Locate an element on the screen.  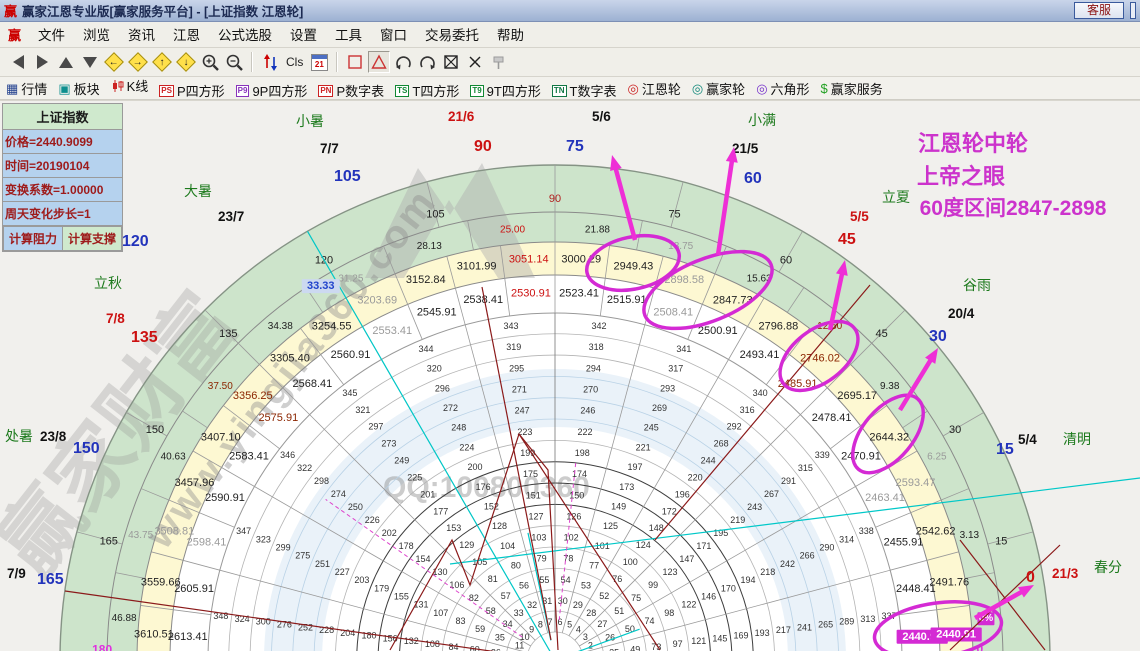
menu-item-2: 资讯 is located at coordinates (141, 35).